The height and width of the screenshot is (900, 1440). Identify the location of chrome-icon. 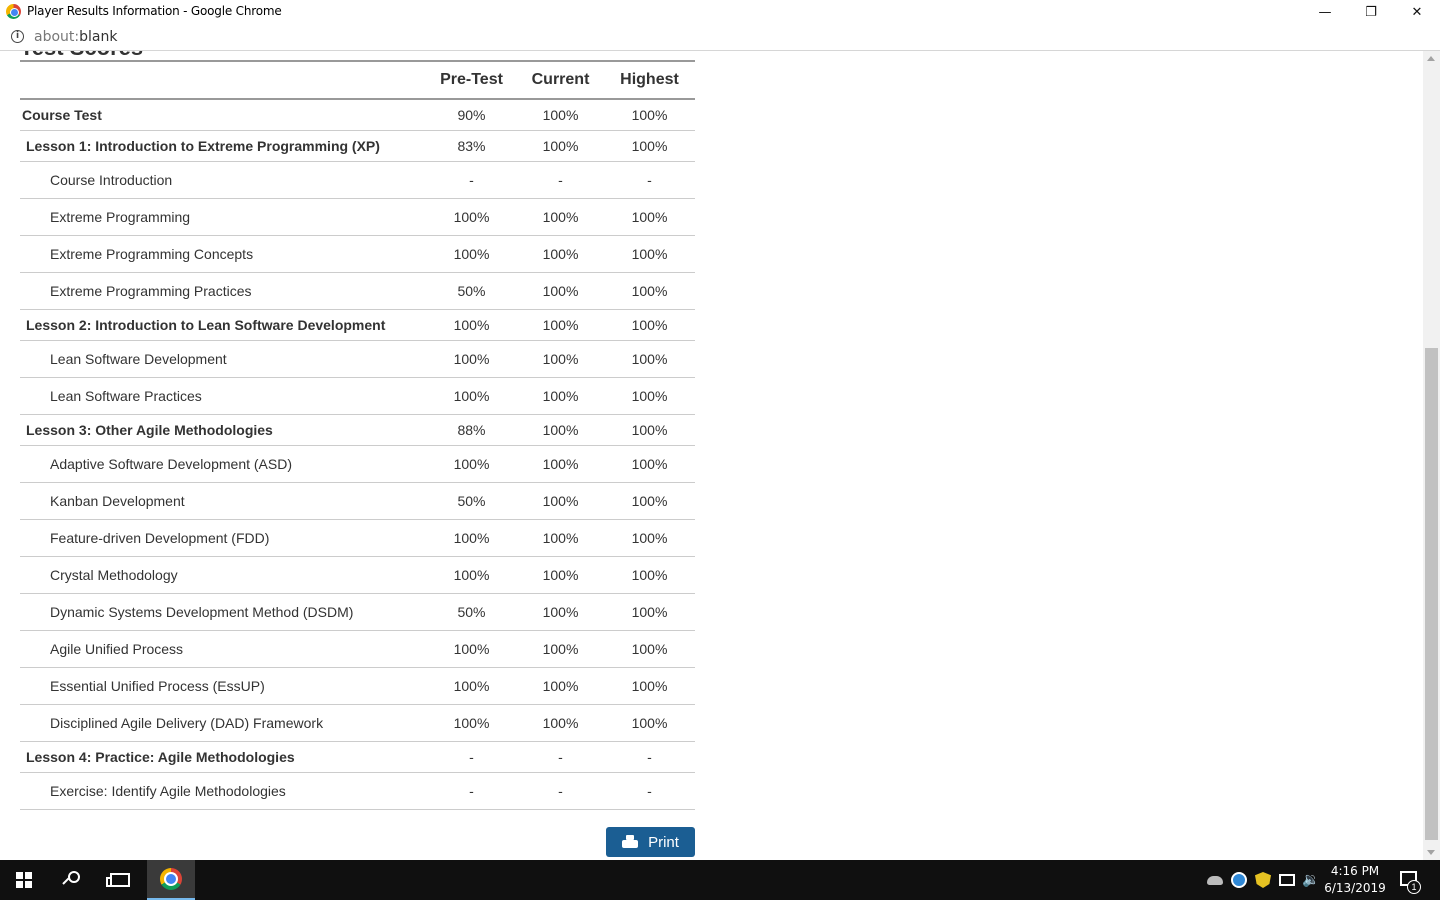
(171, 879).